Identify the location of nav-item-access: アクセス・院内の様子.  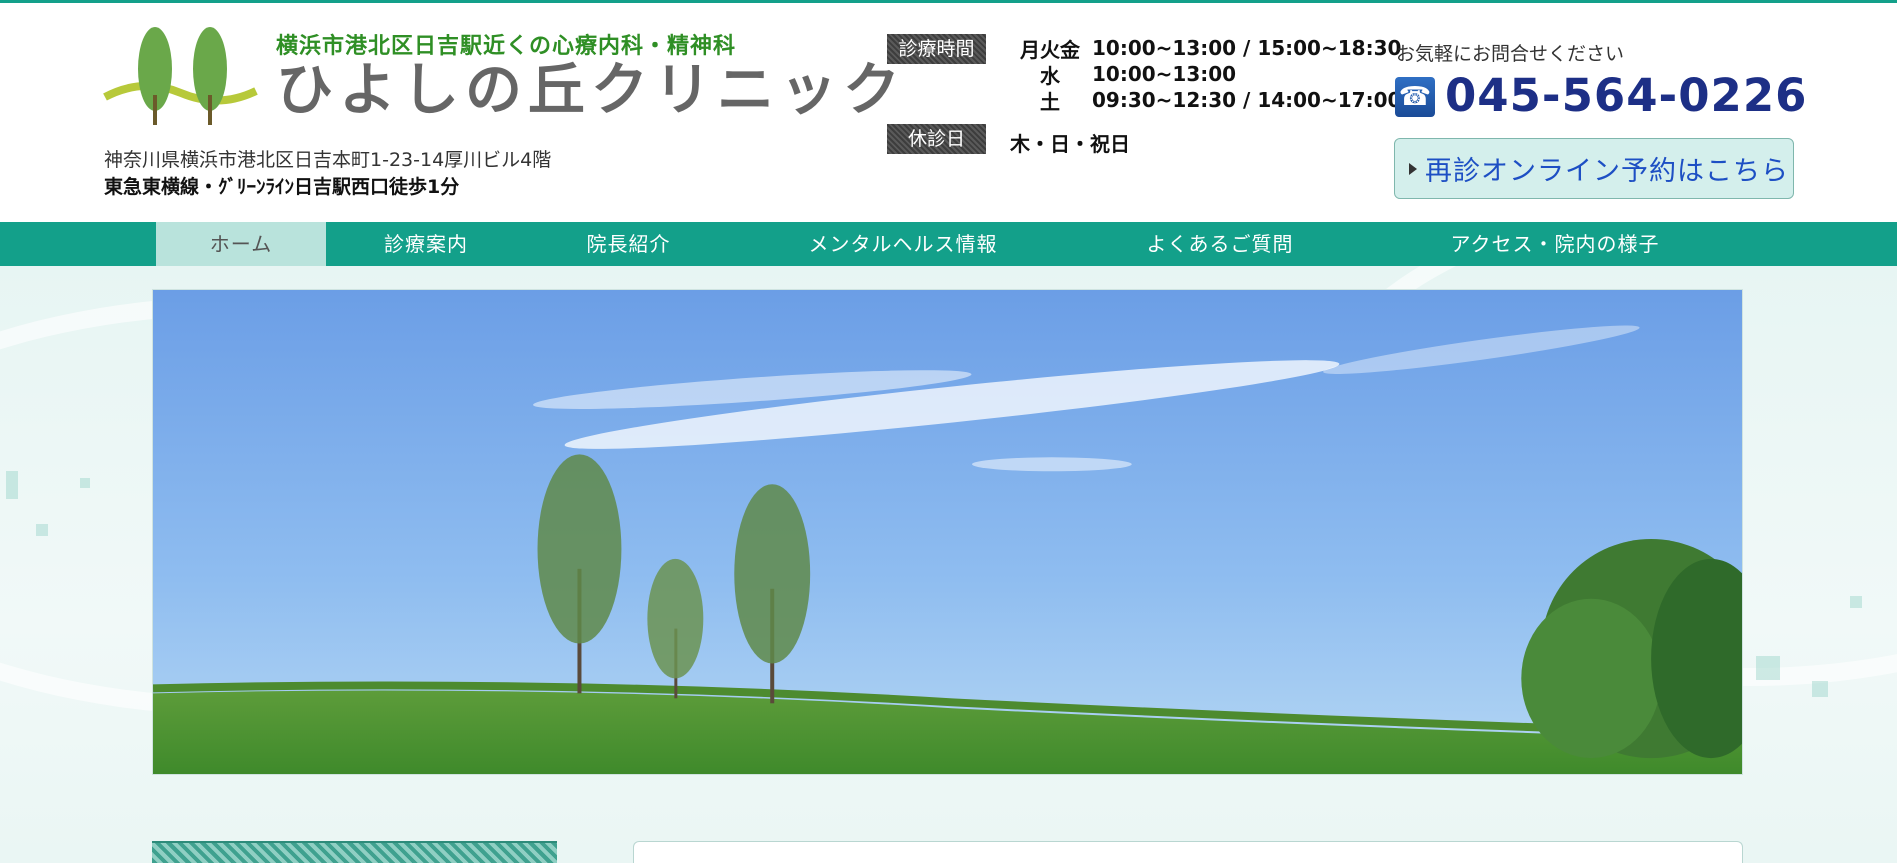
(1555, 244).